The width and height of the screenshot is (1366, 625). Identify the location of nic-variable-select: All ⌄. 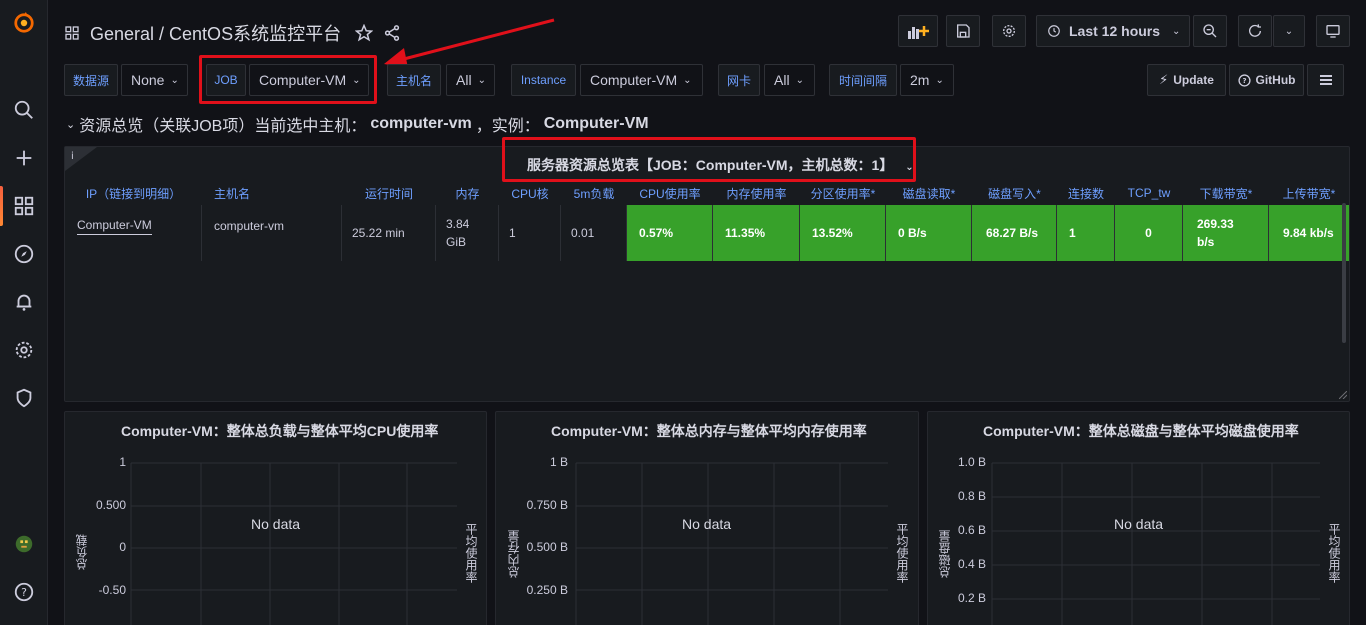
(789, 80).